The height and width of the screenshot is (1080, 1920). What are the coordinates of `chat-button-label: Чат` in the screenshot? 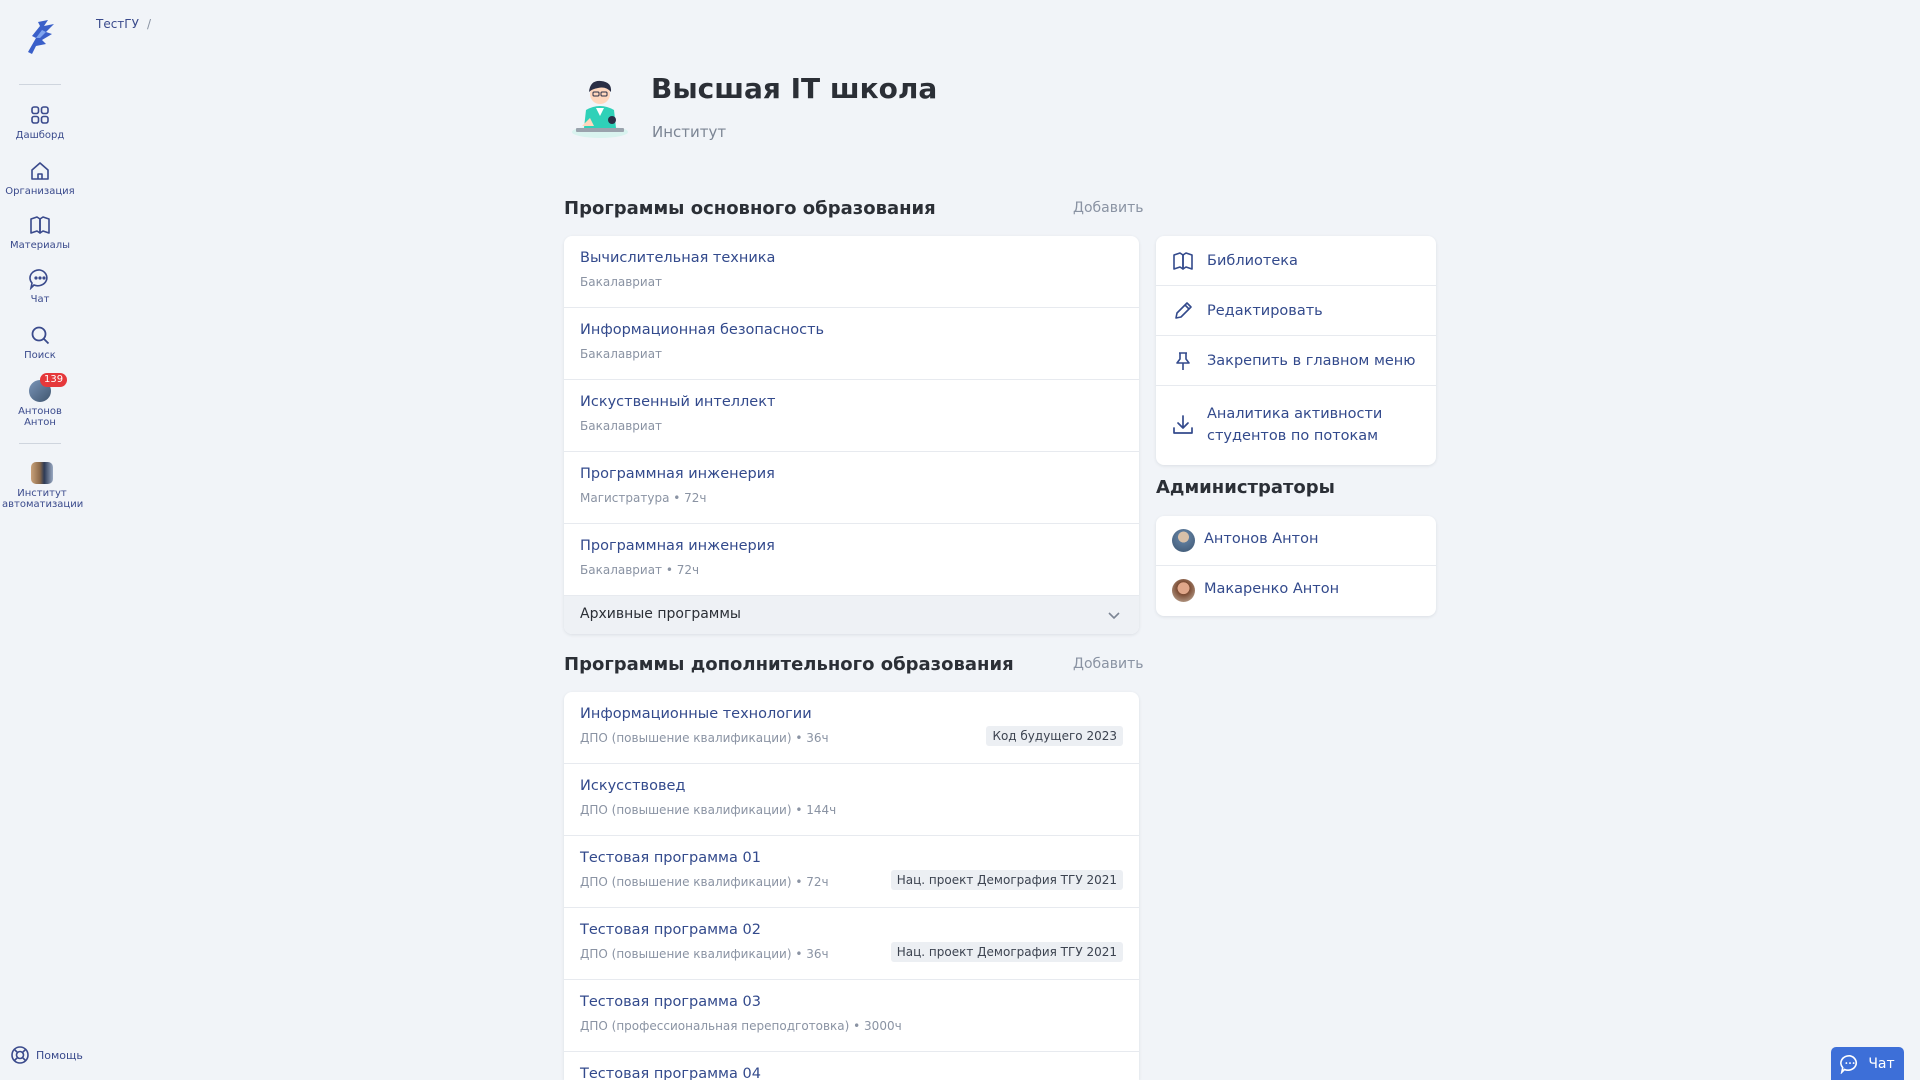 It's located at (1881, 1063).